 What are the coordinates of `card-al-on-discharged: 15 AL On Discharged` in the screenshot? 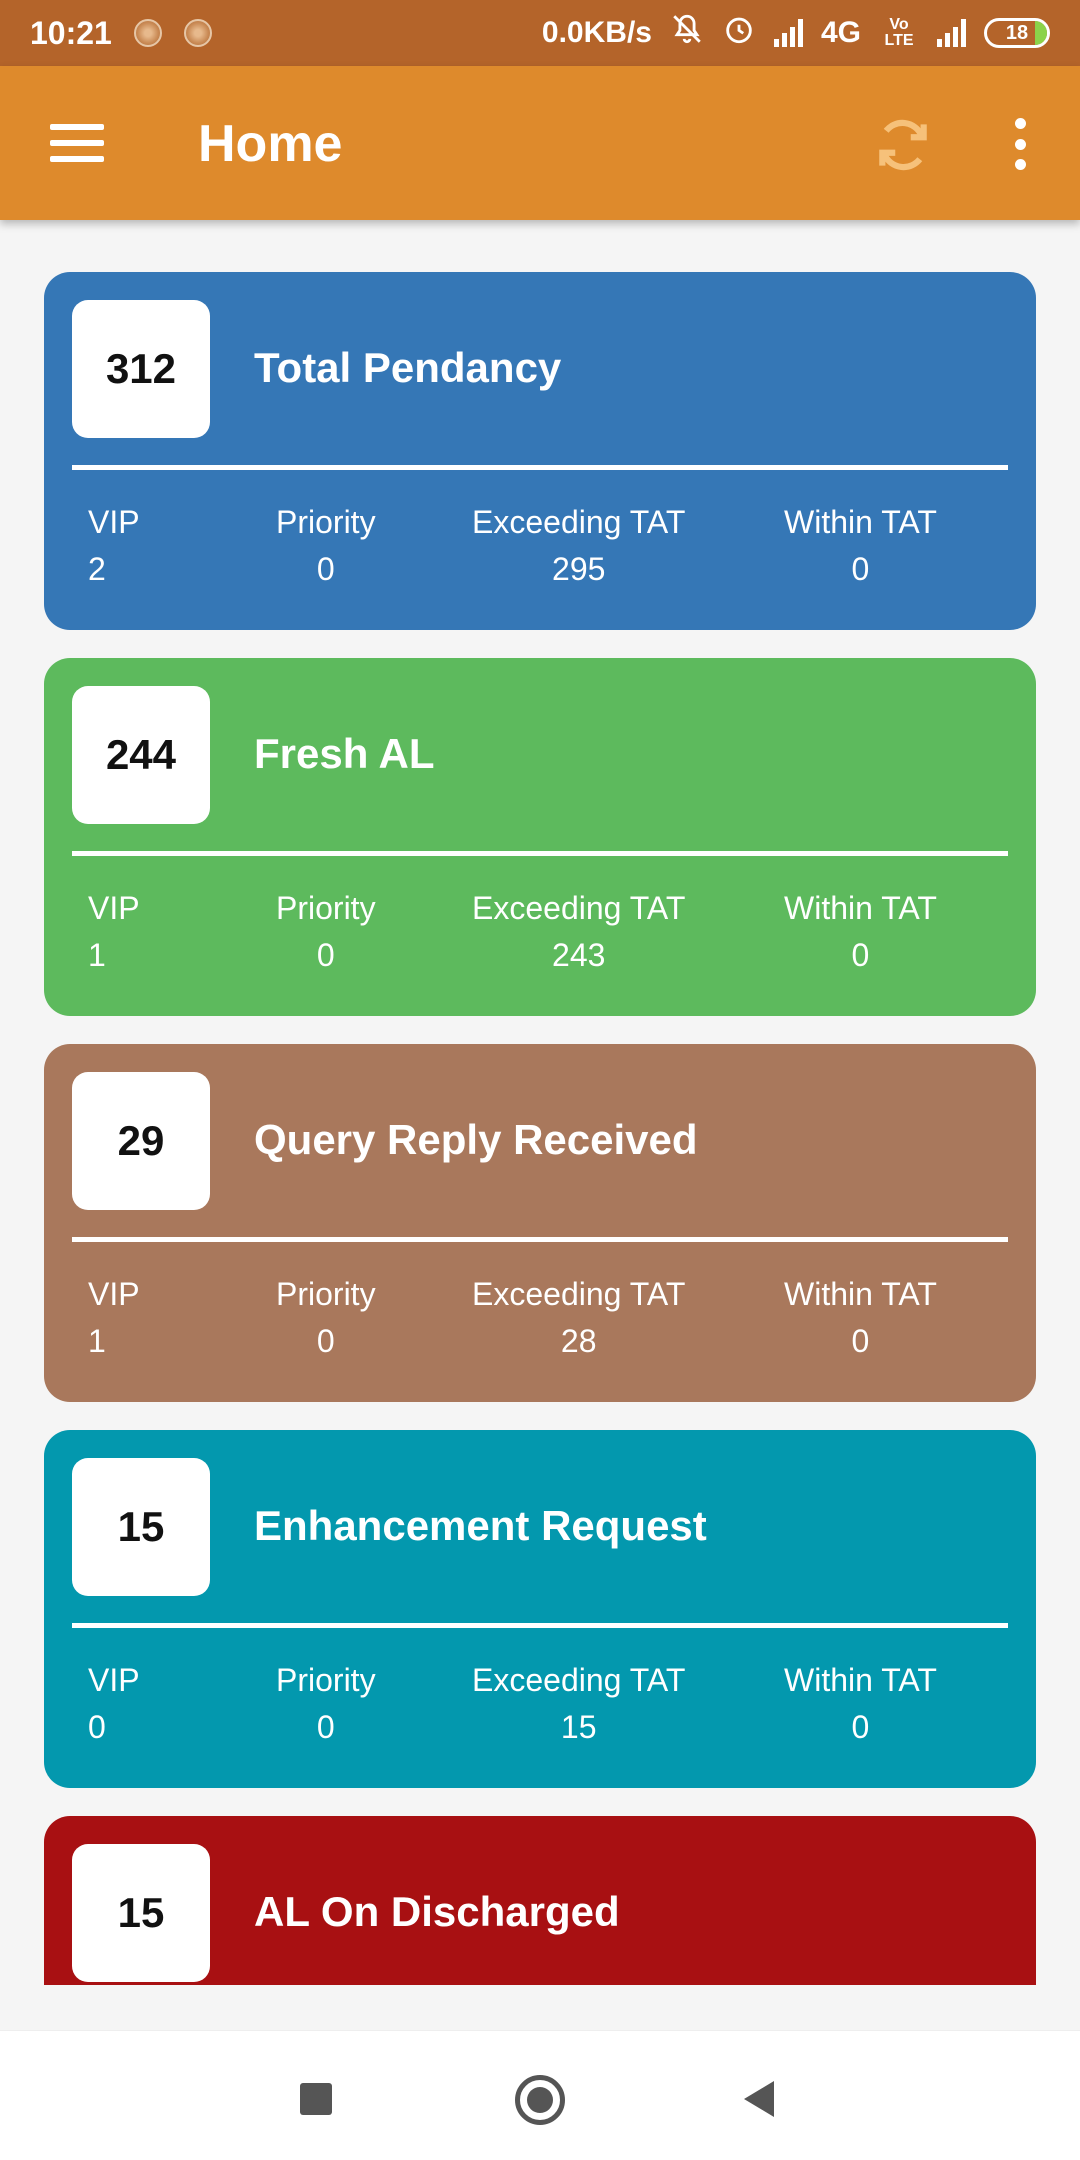 It's located at (540, 1900).